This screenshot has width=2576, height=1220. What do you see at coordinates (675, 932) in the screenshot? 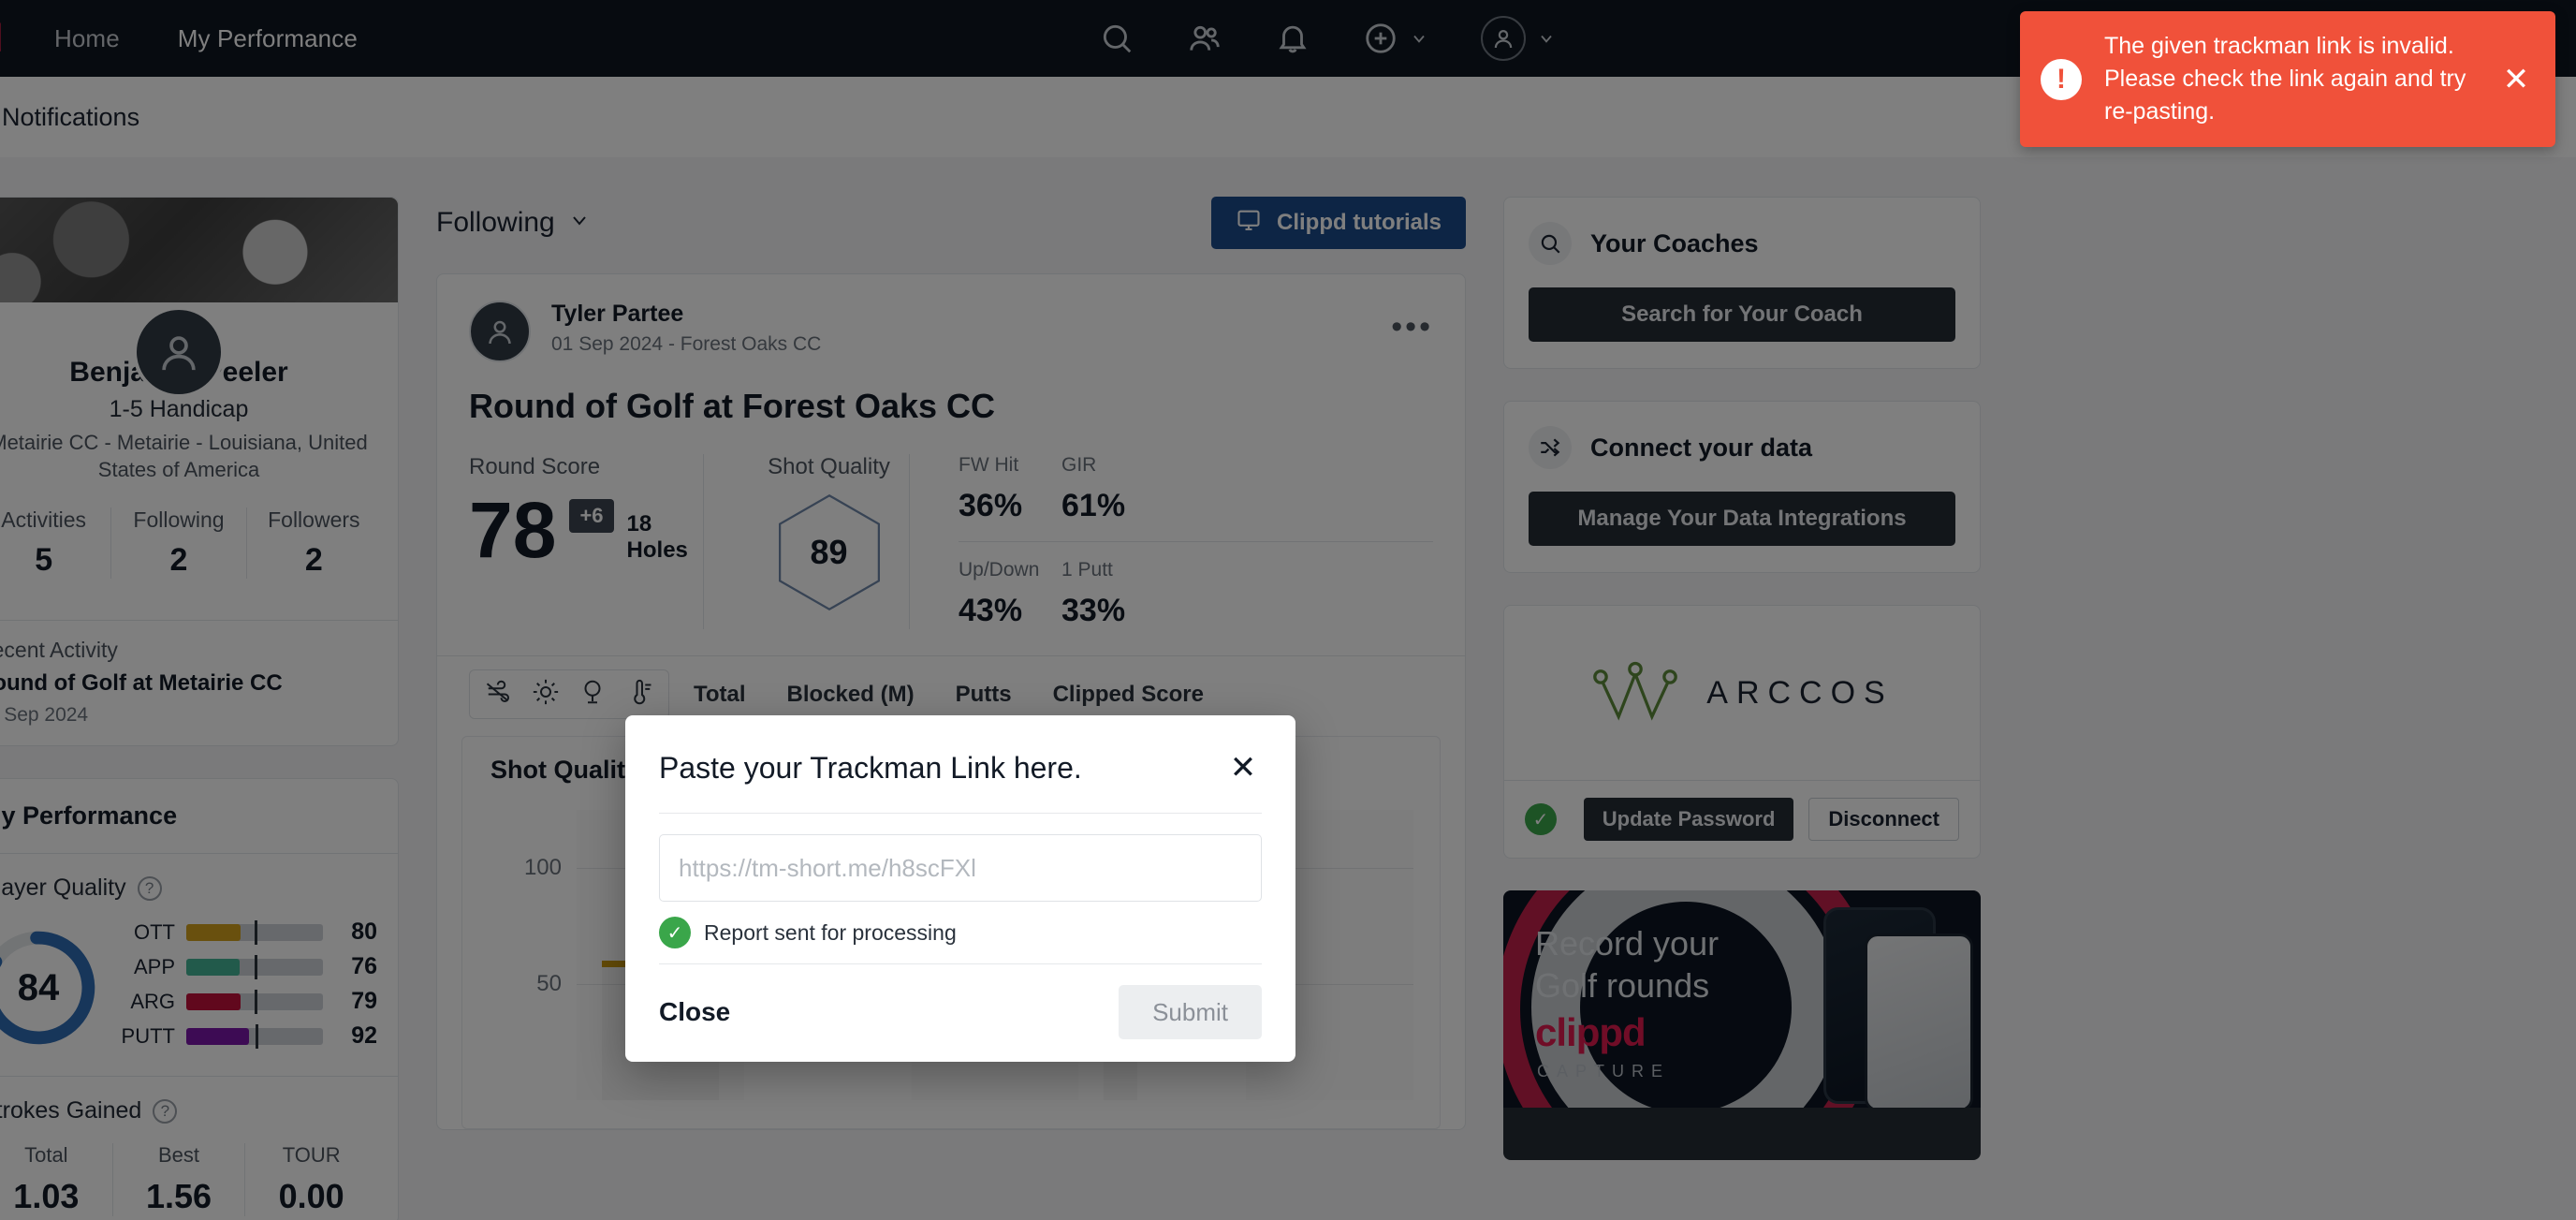
I see `check-circle-icon: ✓` at bounding box center [675, 932].